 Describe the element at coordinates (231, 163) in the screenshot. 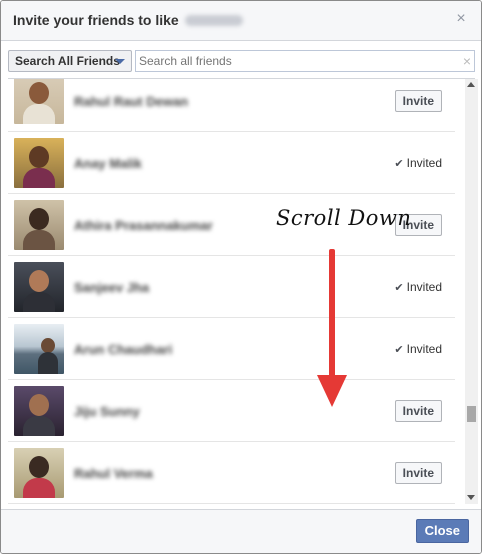

I see `friend-row: Anay Malik ✔ Invited` at that location.